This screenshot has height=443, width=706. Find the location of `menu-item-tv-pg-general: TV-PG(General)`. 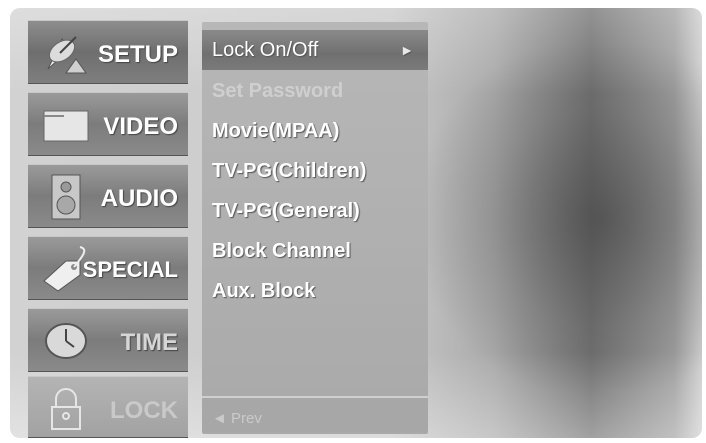

menu-item-tv-pg-general: TV-PG(General) is located at coordinates (315, 211).